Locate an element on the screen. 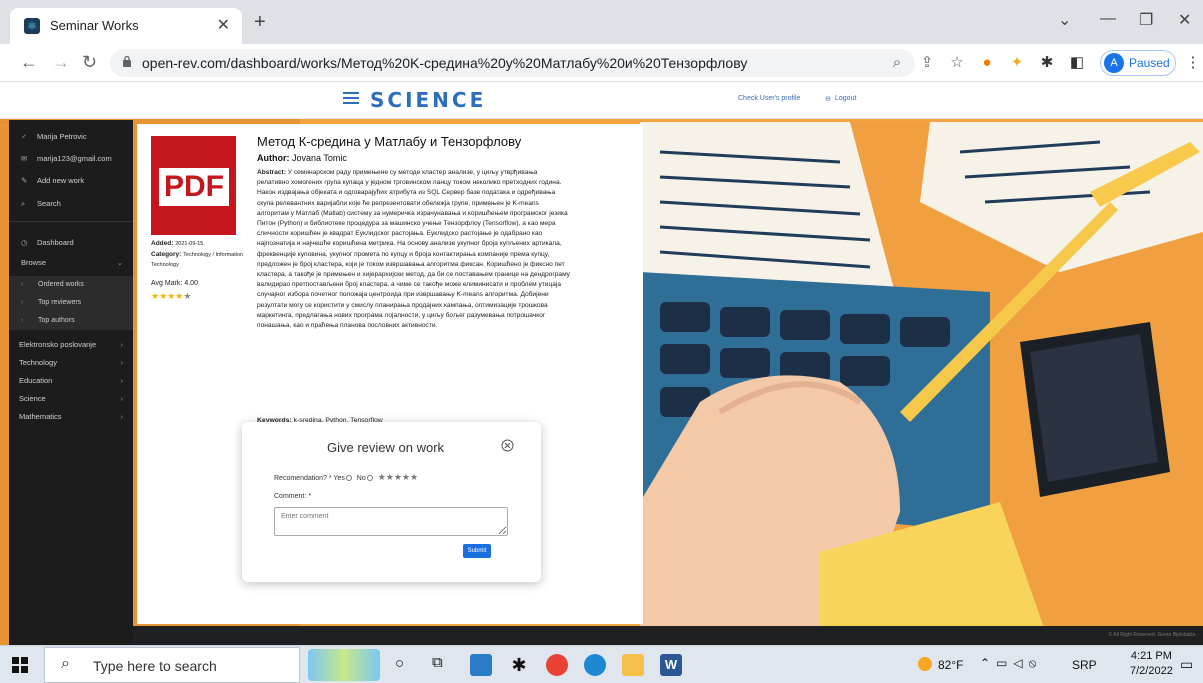  no-radio is located at coordinates (369, 478).